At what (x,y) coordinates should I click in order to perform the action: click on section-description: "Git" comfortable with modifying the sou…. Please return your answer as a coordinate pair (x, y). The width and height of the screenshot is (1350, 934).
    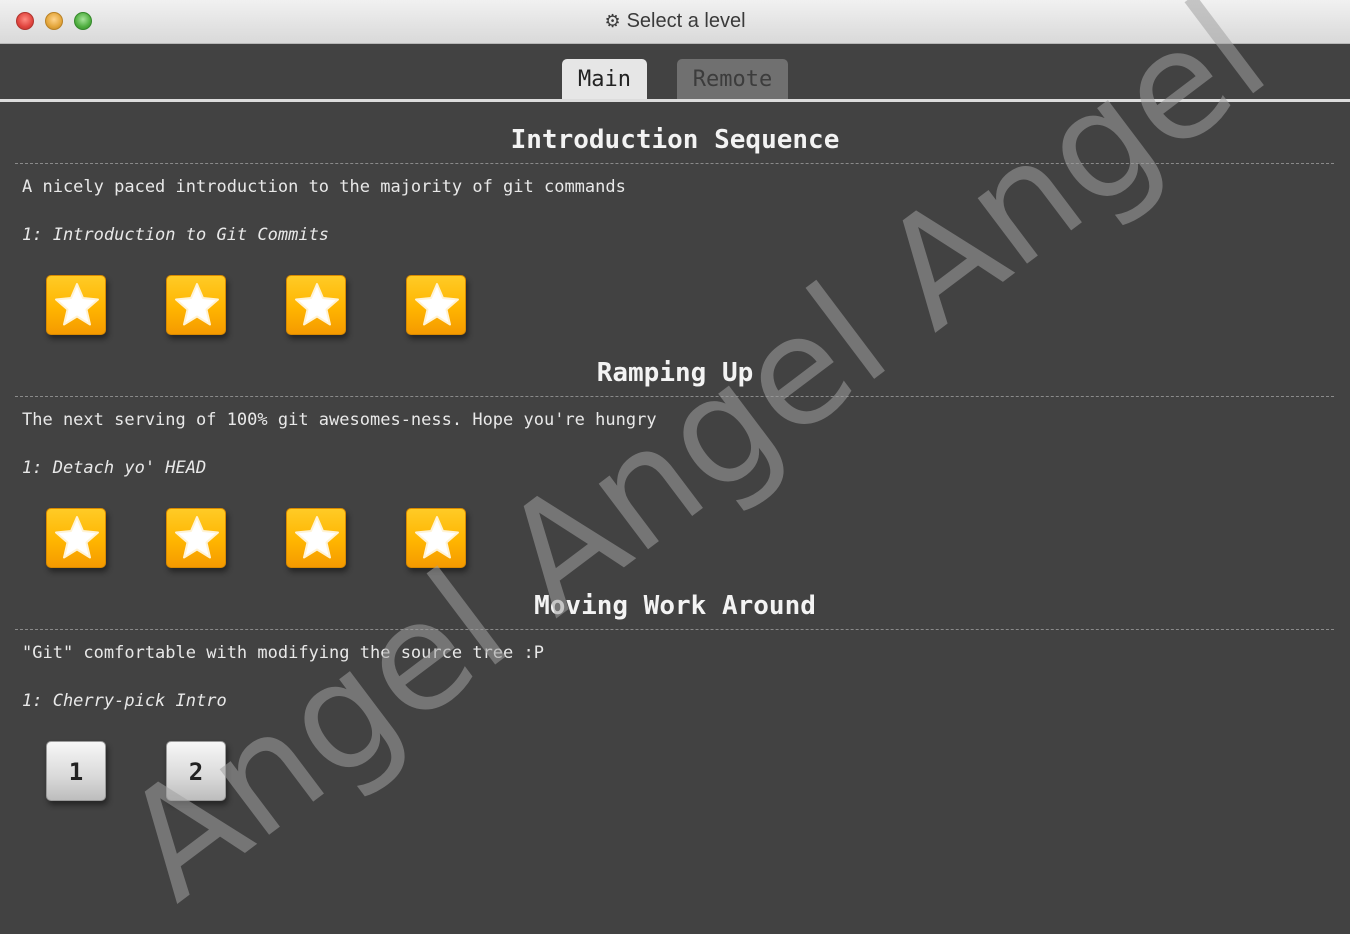
    Looking at the image, I should click on (283, 653).